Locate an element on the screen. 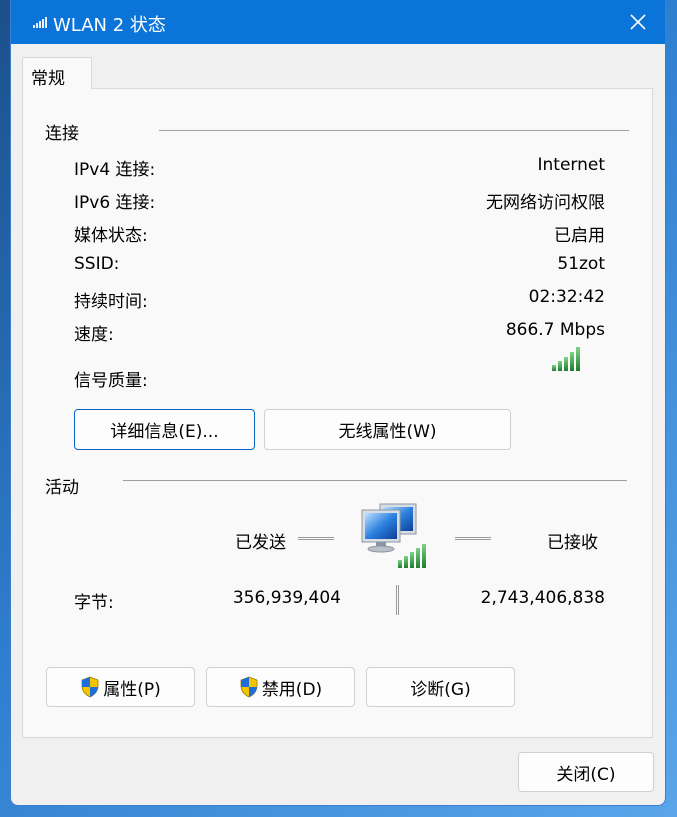 This screenshot has width=677, height=817. activity-group-title: 活动 is located at coordinates (62, 488).